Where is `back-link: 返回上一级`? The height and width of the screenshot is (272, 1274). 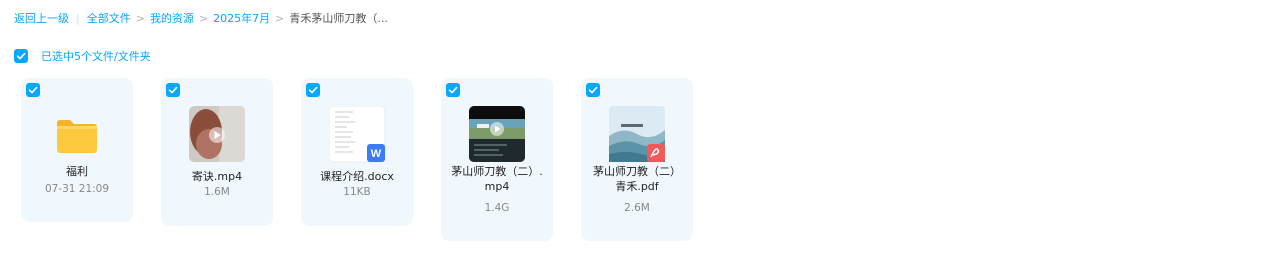
back-link: 返回上一级 is located at coordinates (41, 18).